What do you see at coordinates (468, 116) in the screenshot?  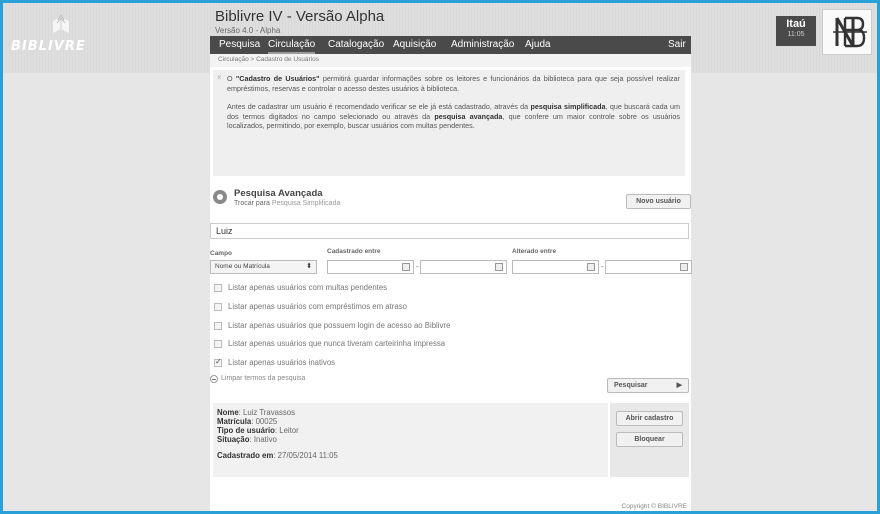 I see `info-bold: pesquisa avançada` at bounding box center [468, 116].